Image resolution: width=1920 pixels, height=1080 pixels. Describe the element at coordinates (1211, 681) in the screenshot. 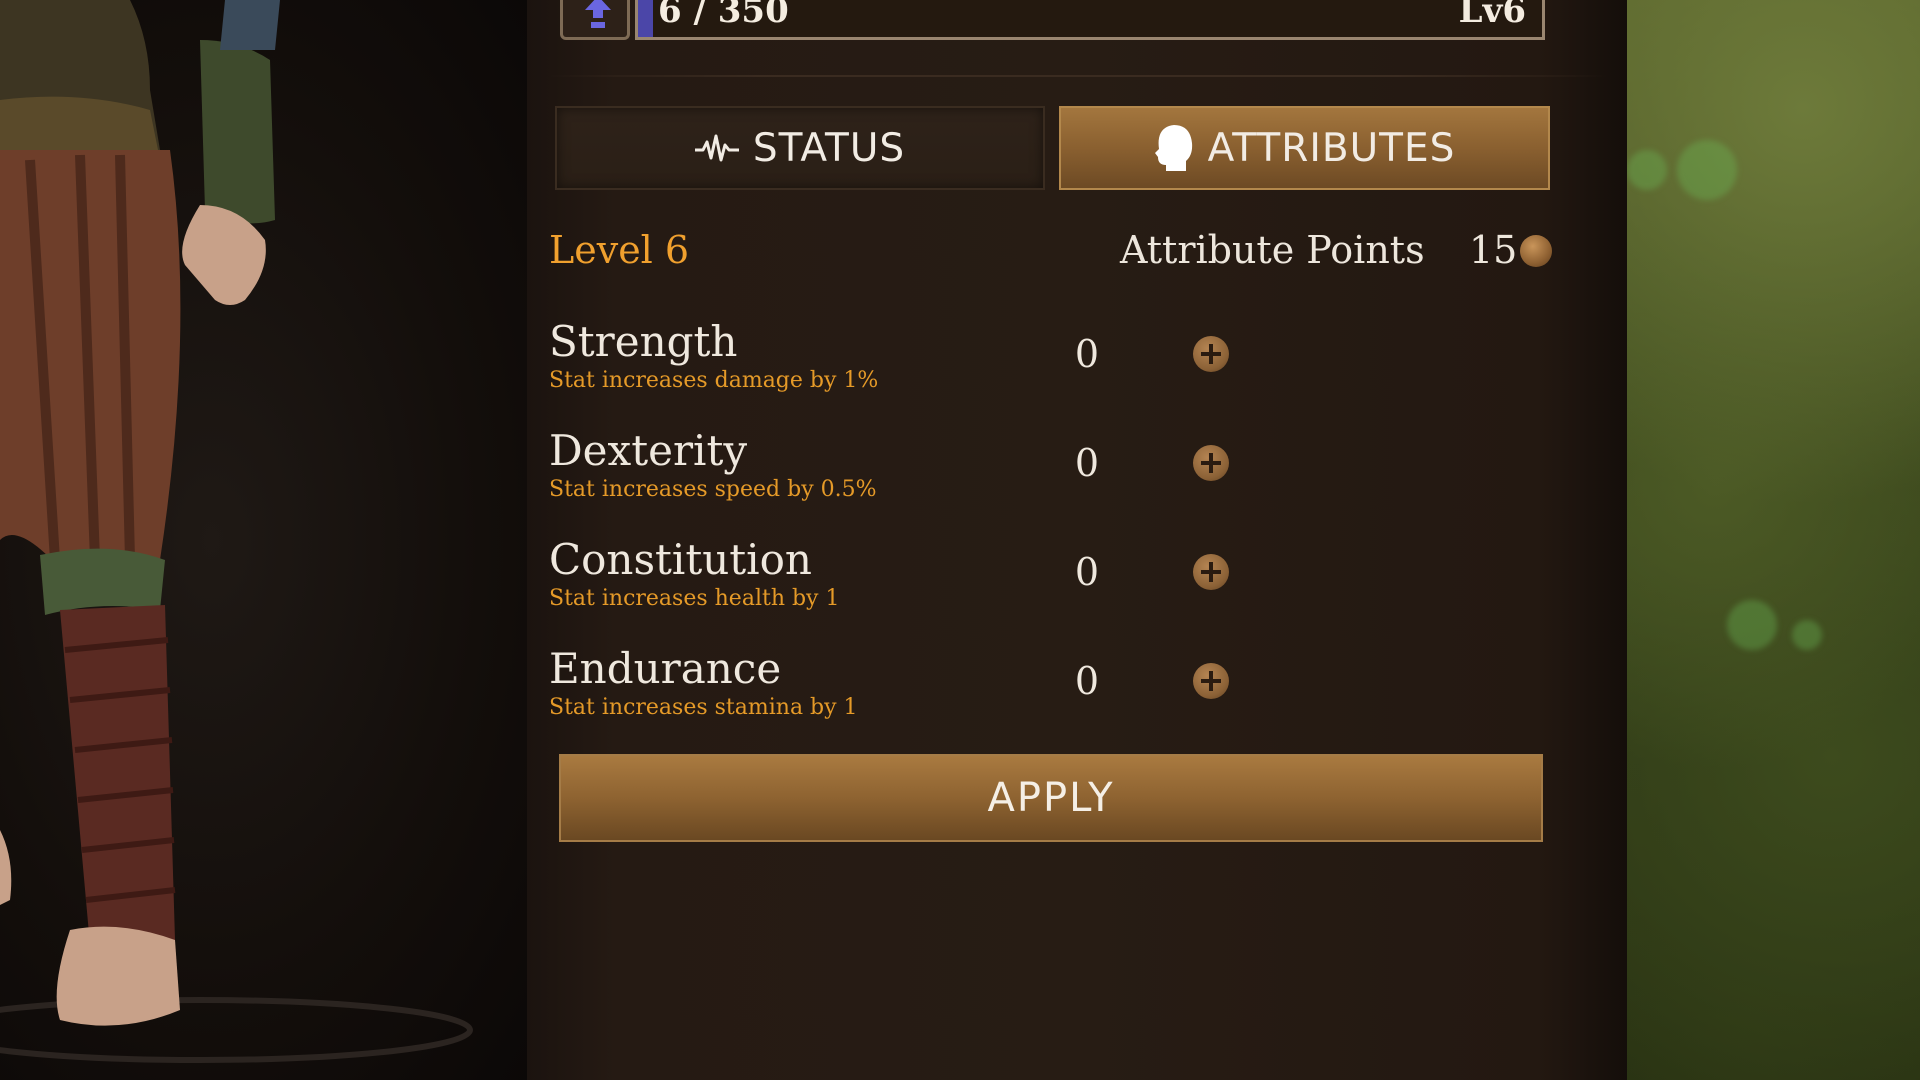

I see `increase-endurance-button` at that location.